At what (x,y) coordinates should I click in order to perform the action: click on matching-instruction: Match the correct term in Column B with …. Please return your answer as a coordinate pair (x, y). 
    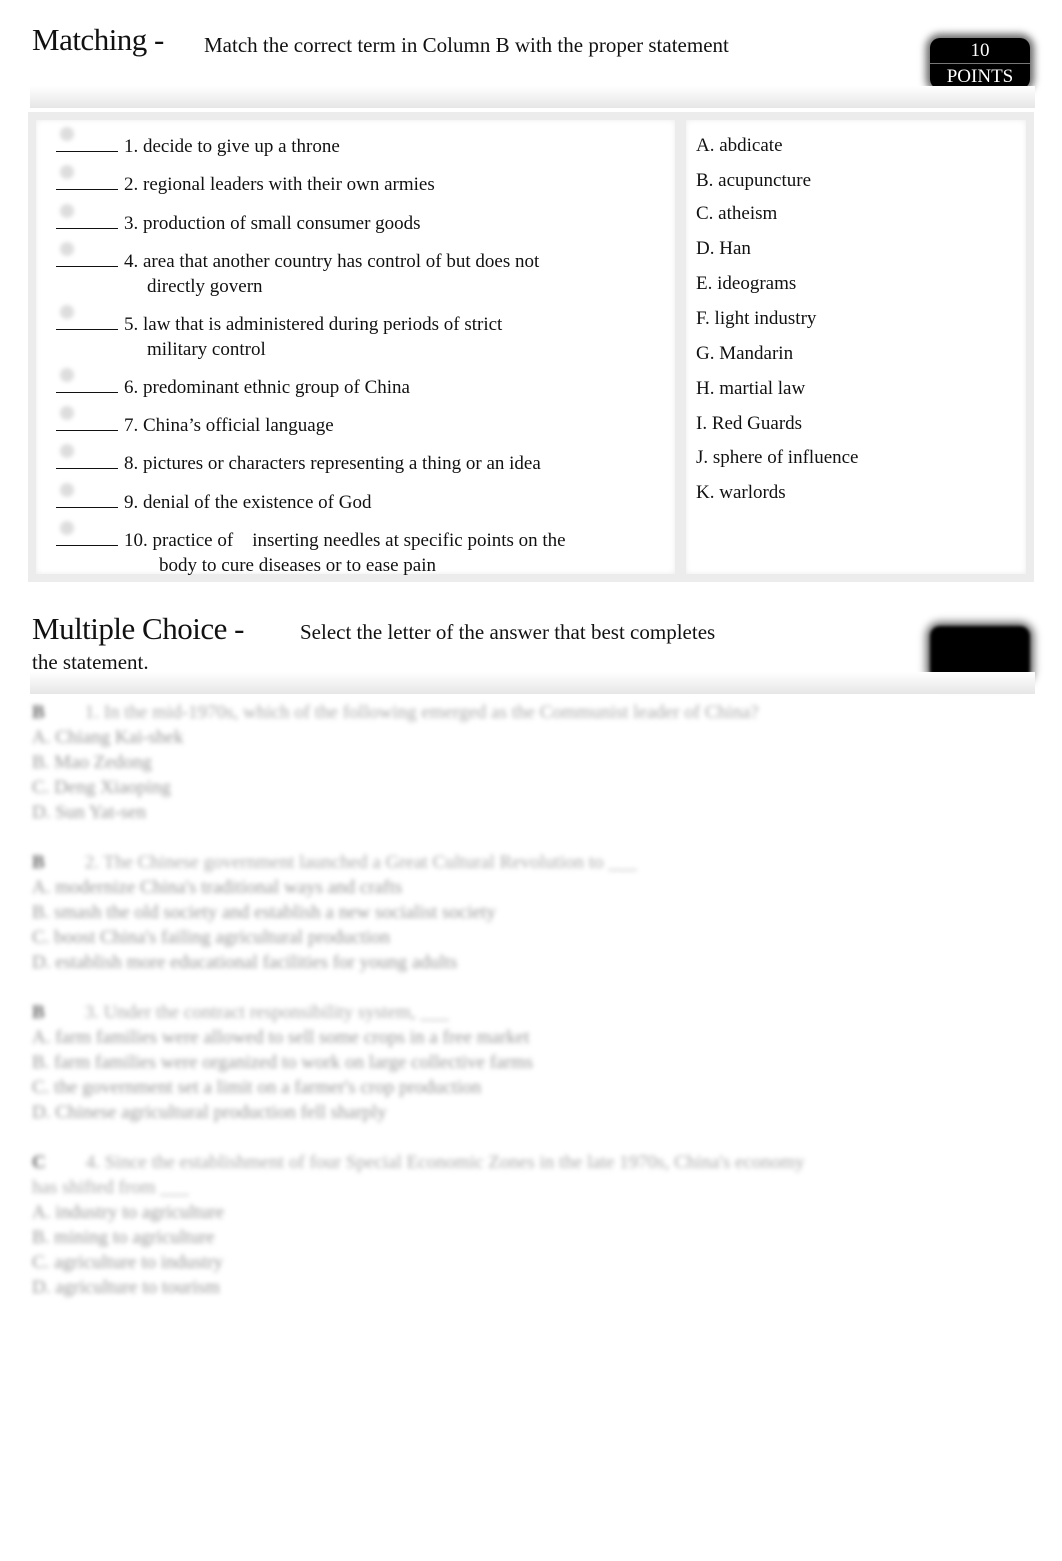
    Looking at the image, I should click on (466, 45).